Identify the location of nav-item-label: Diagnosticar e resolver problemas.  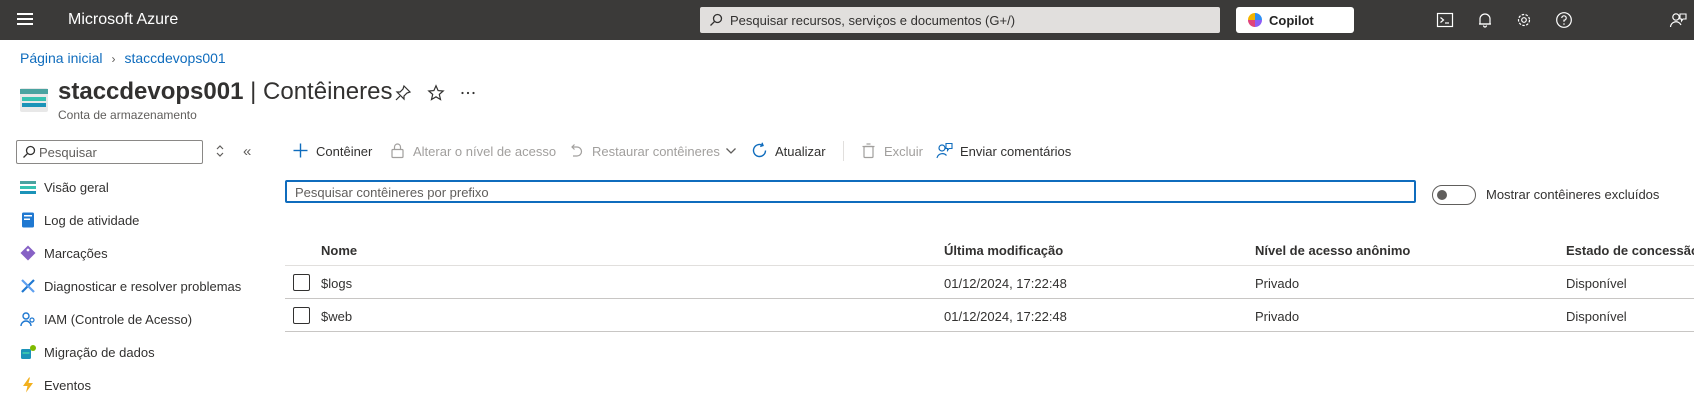
(143, 286).